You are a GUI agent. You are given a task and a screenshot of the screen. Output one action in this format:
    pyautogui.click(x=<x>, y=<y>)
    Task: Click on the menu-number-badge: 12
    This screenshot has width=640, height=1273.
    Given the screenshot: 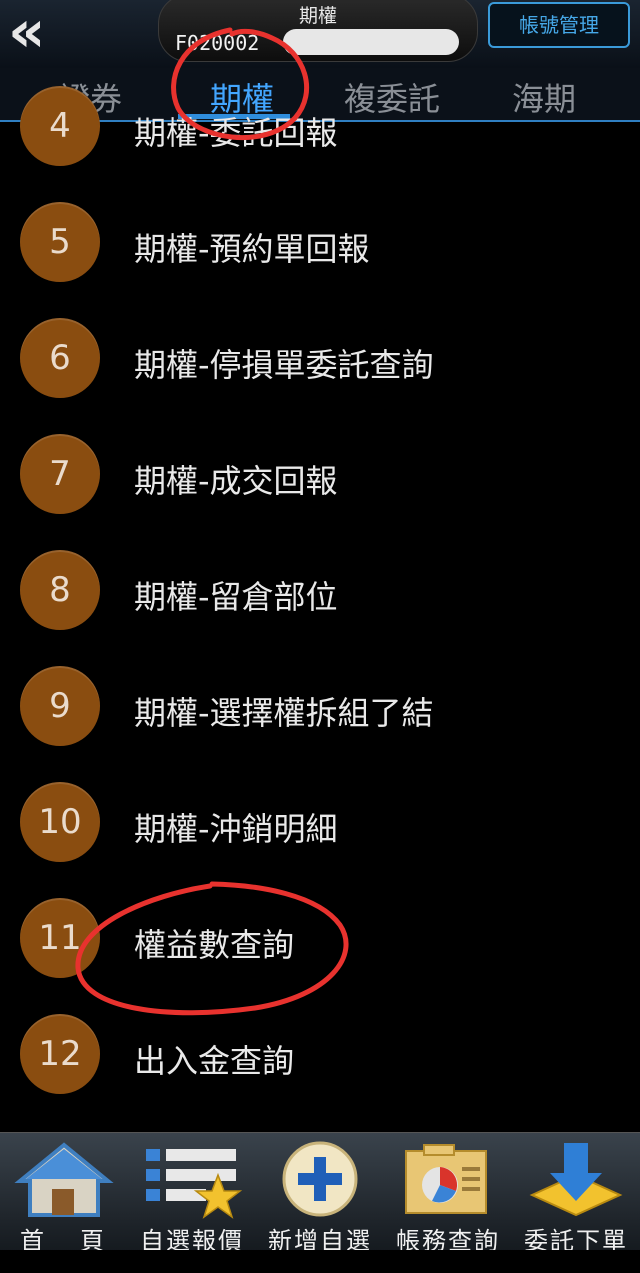 What is the action you would take?
    pyautogui.click(x=60, y=1054)
    